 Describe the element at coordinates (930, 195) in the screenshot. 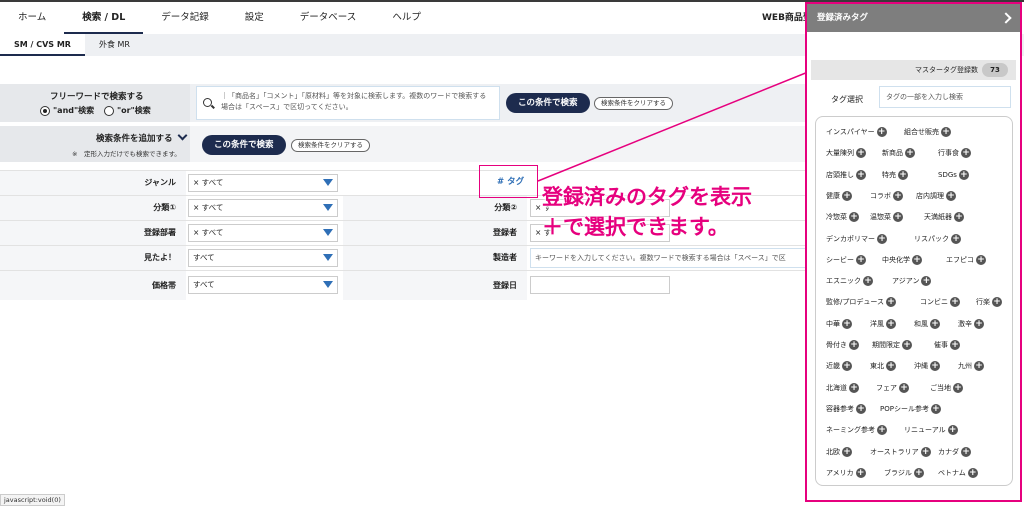

I see `tag-label: 店内調理` at that location.